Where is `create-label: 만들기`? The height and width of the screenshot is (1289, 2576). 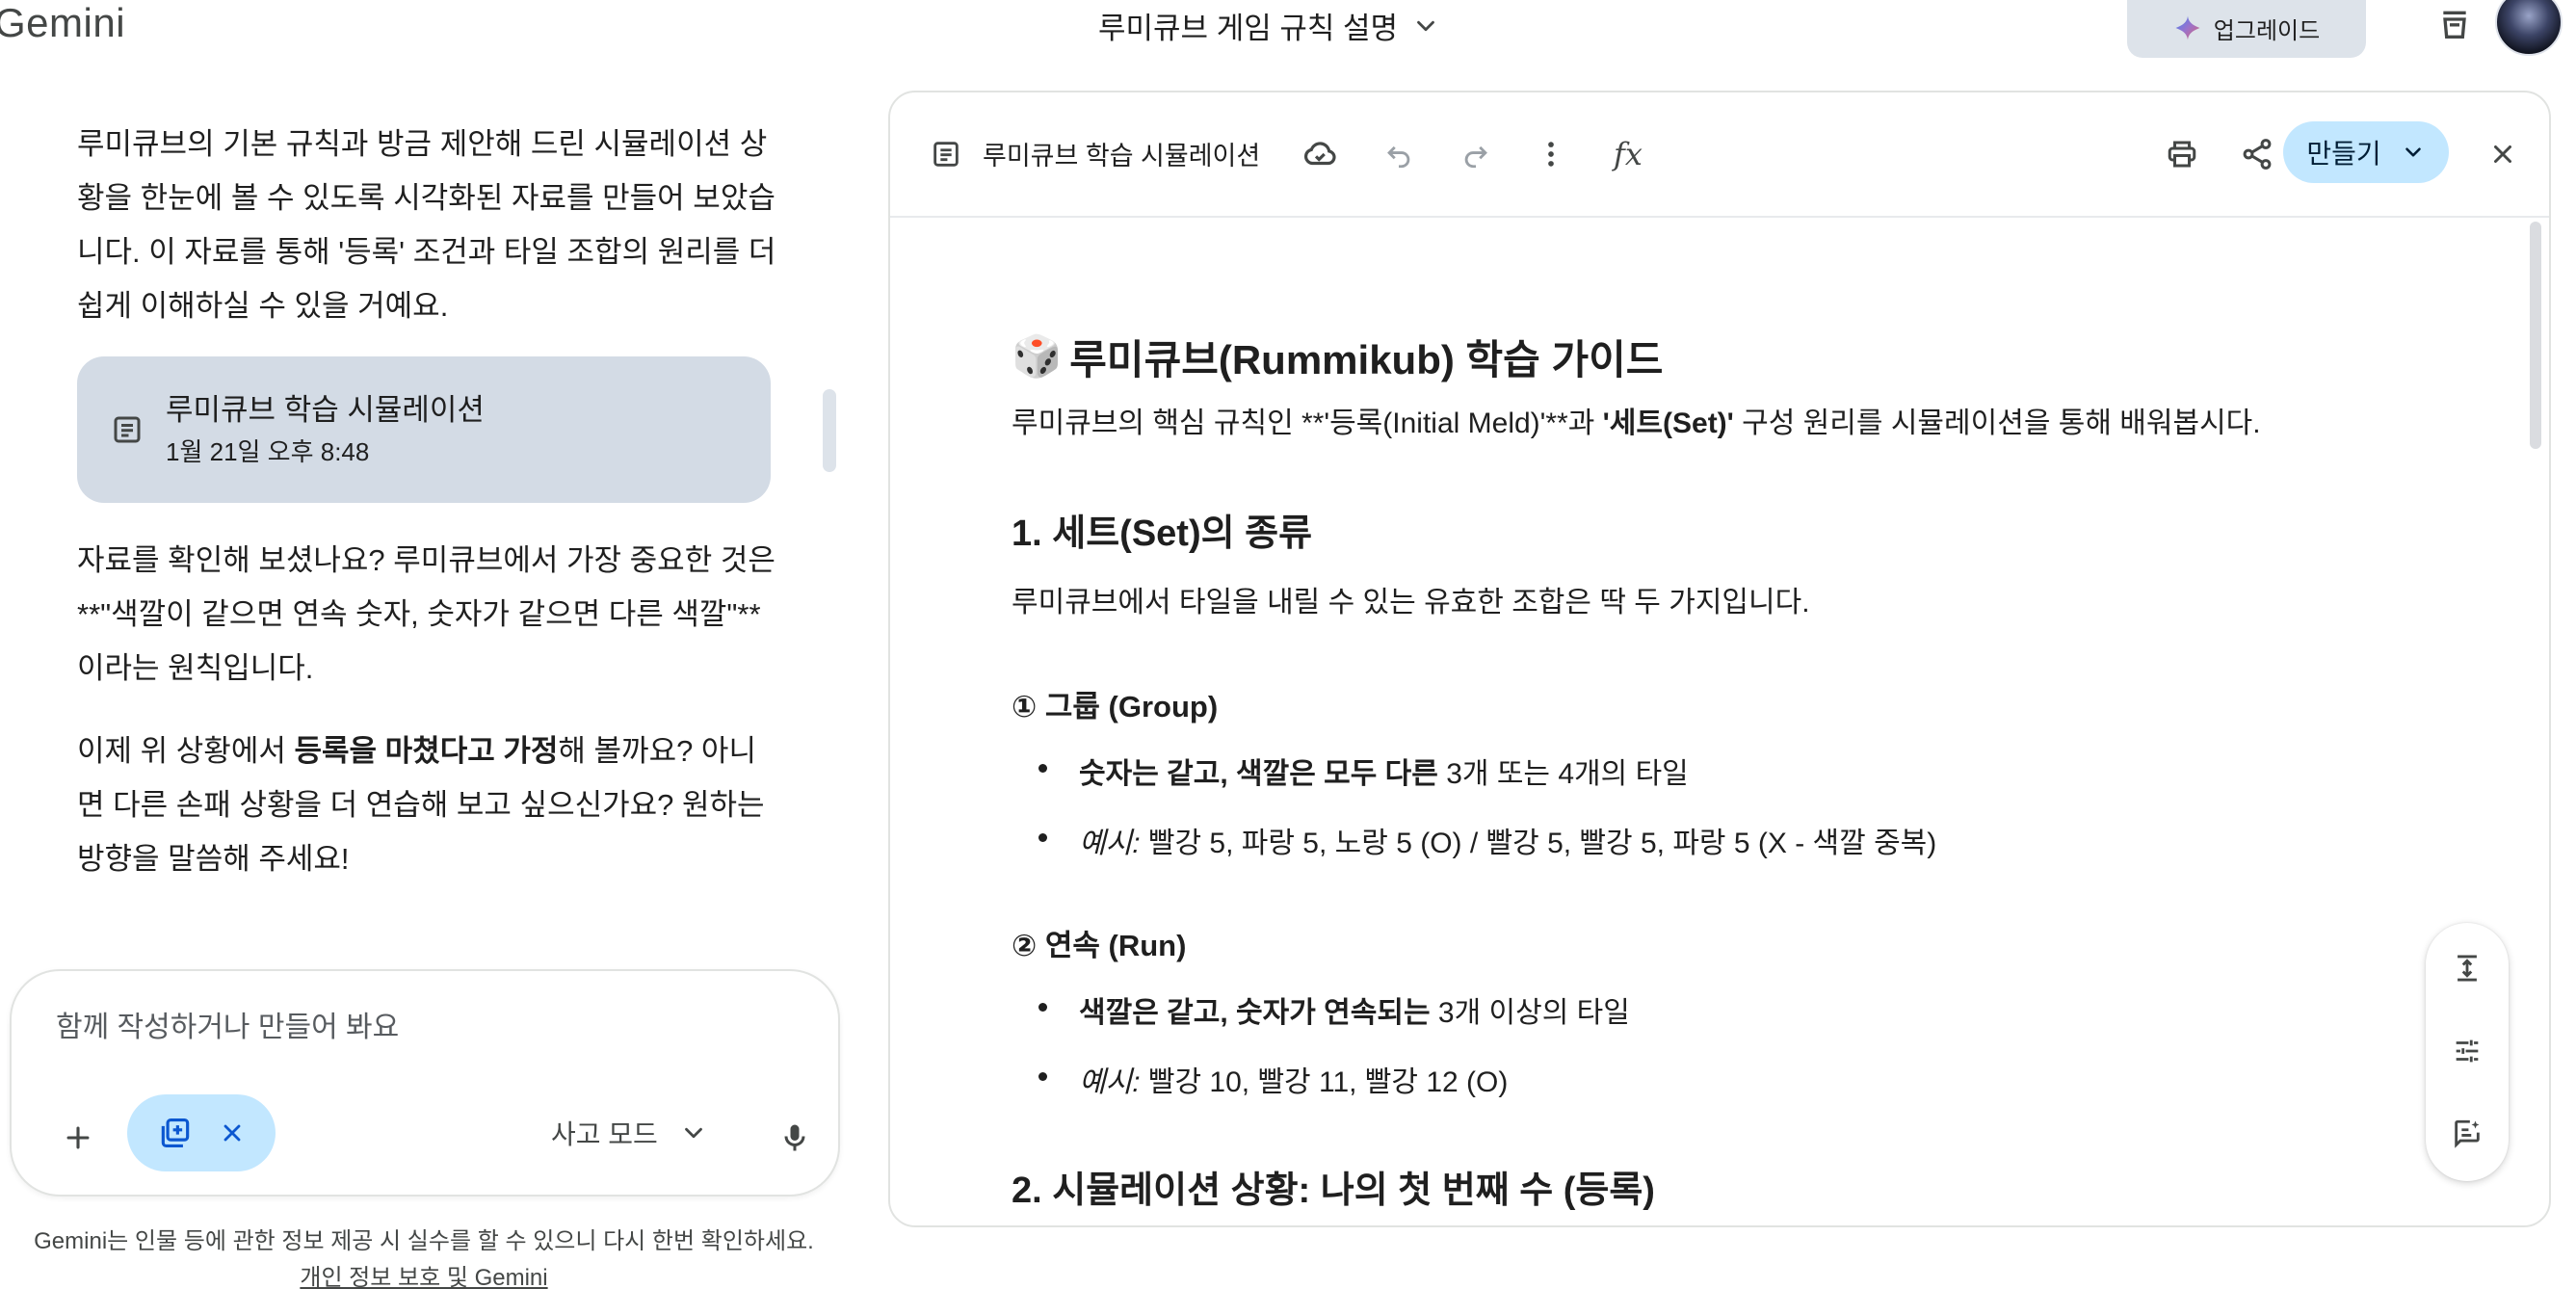 create-label: 만들기 is located at coordinates (2343, 154).